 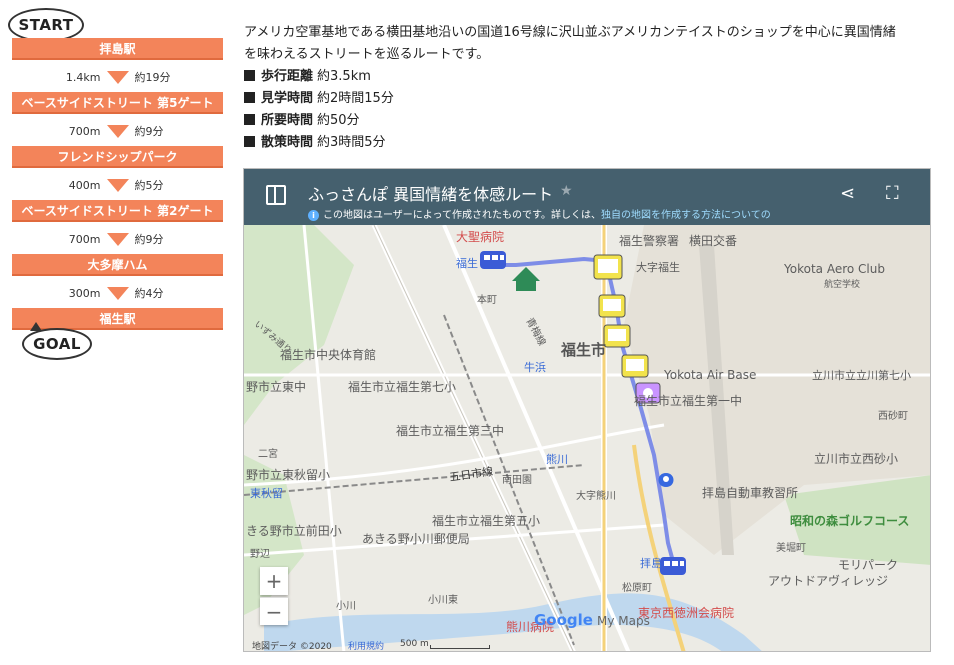 What do you see at coordinates (328, 354) in the screenshot?
I see `label-gym: 福生市中央体育館` at bounding box center [328, 354].